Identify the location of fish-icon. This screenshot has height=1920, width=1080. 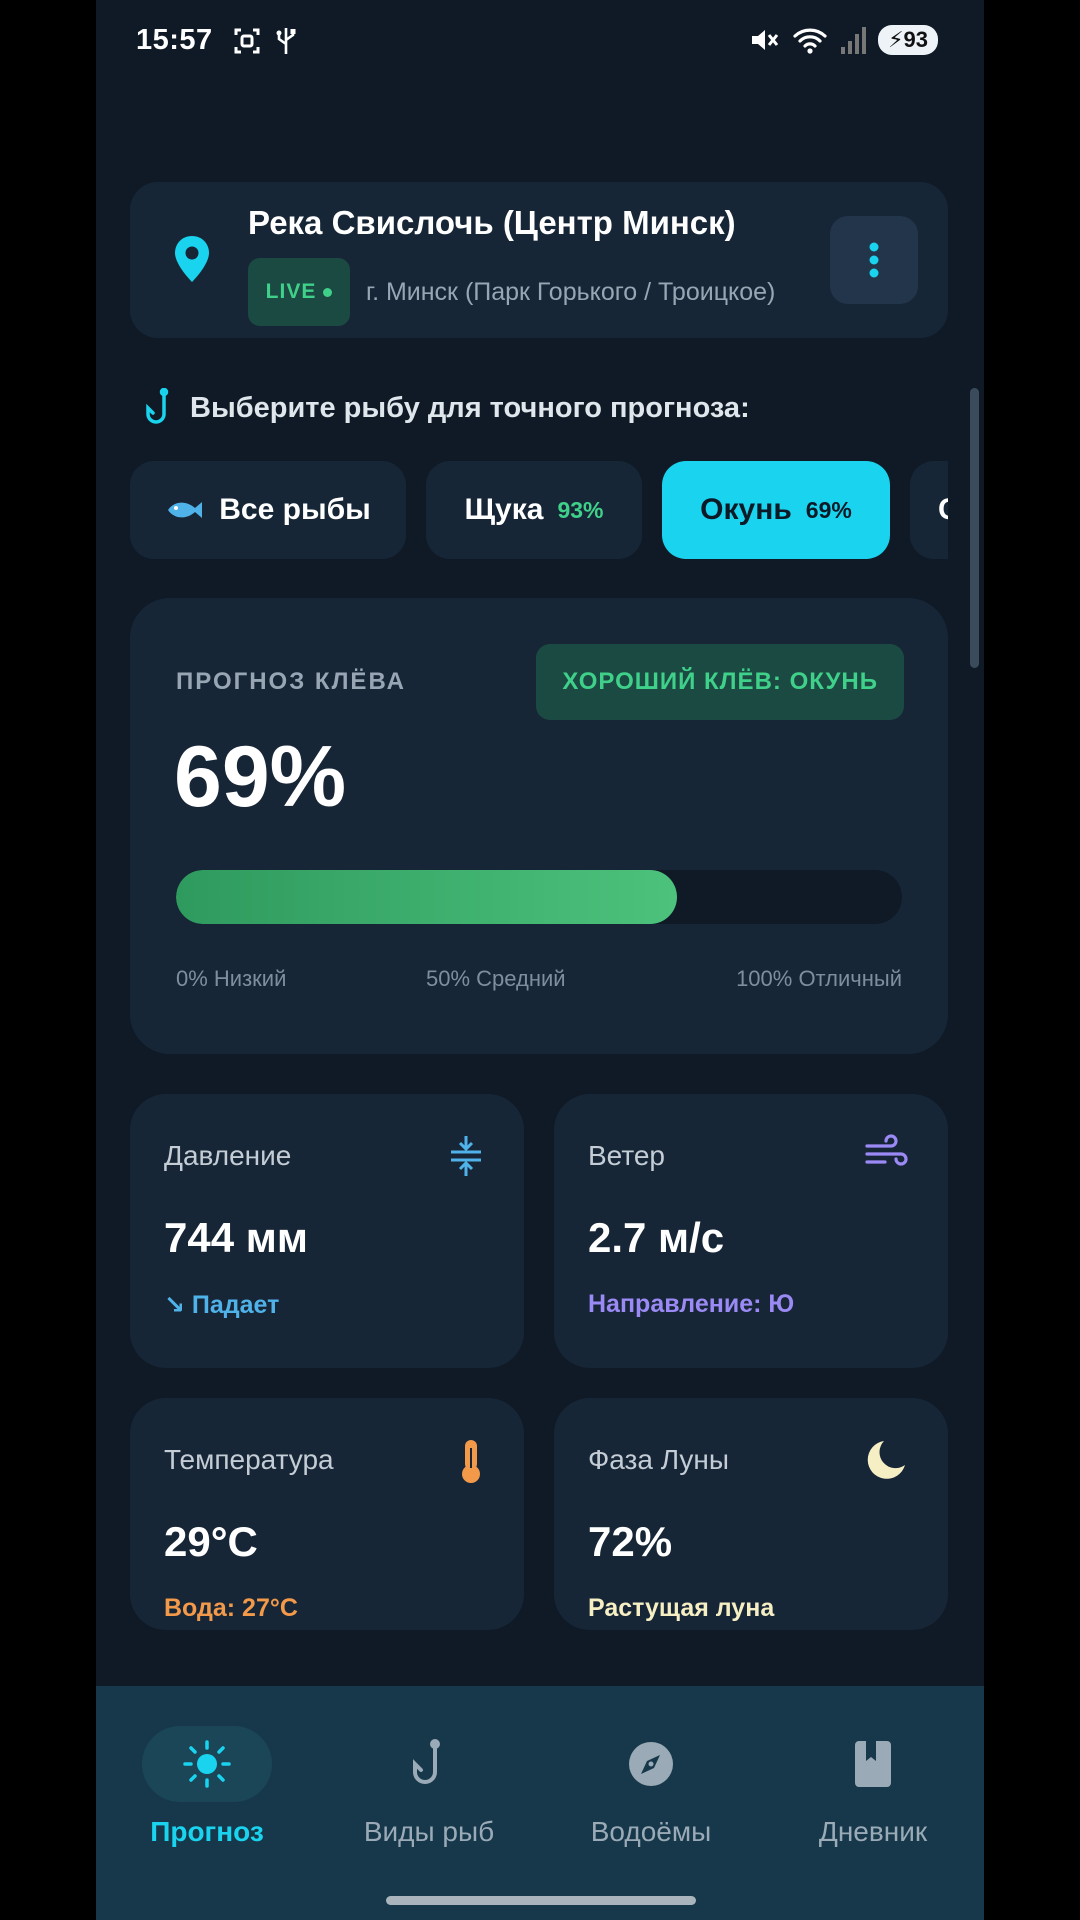
(185, 510).